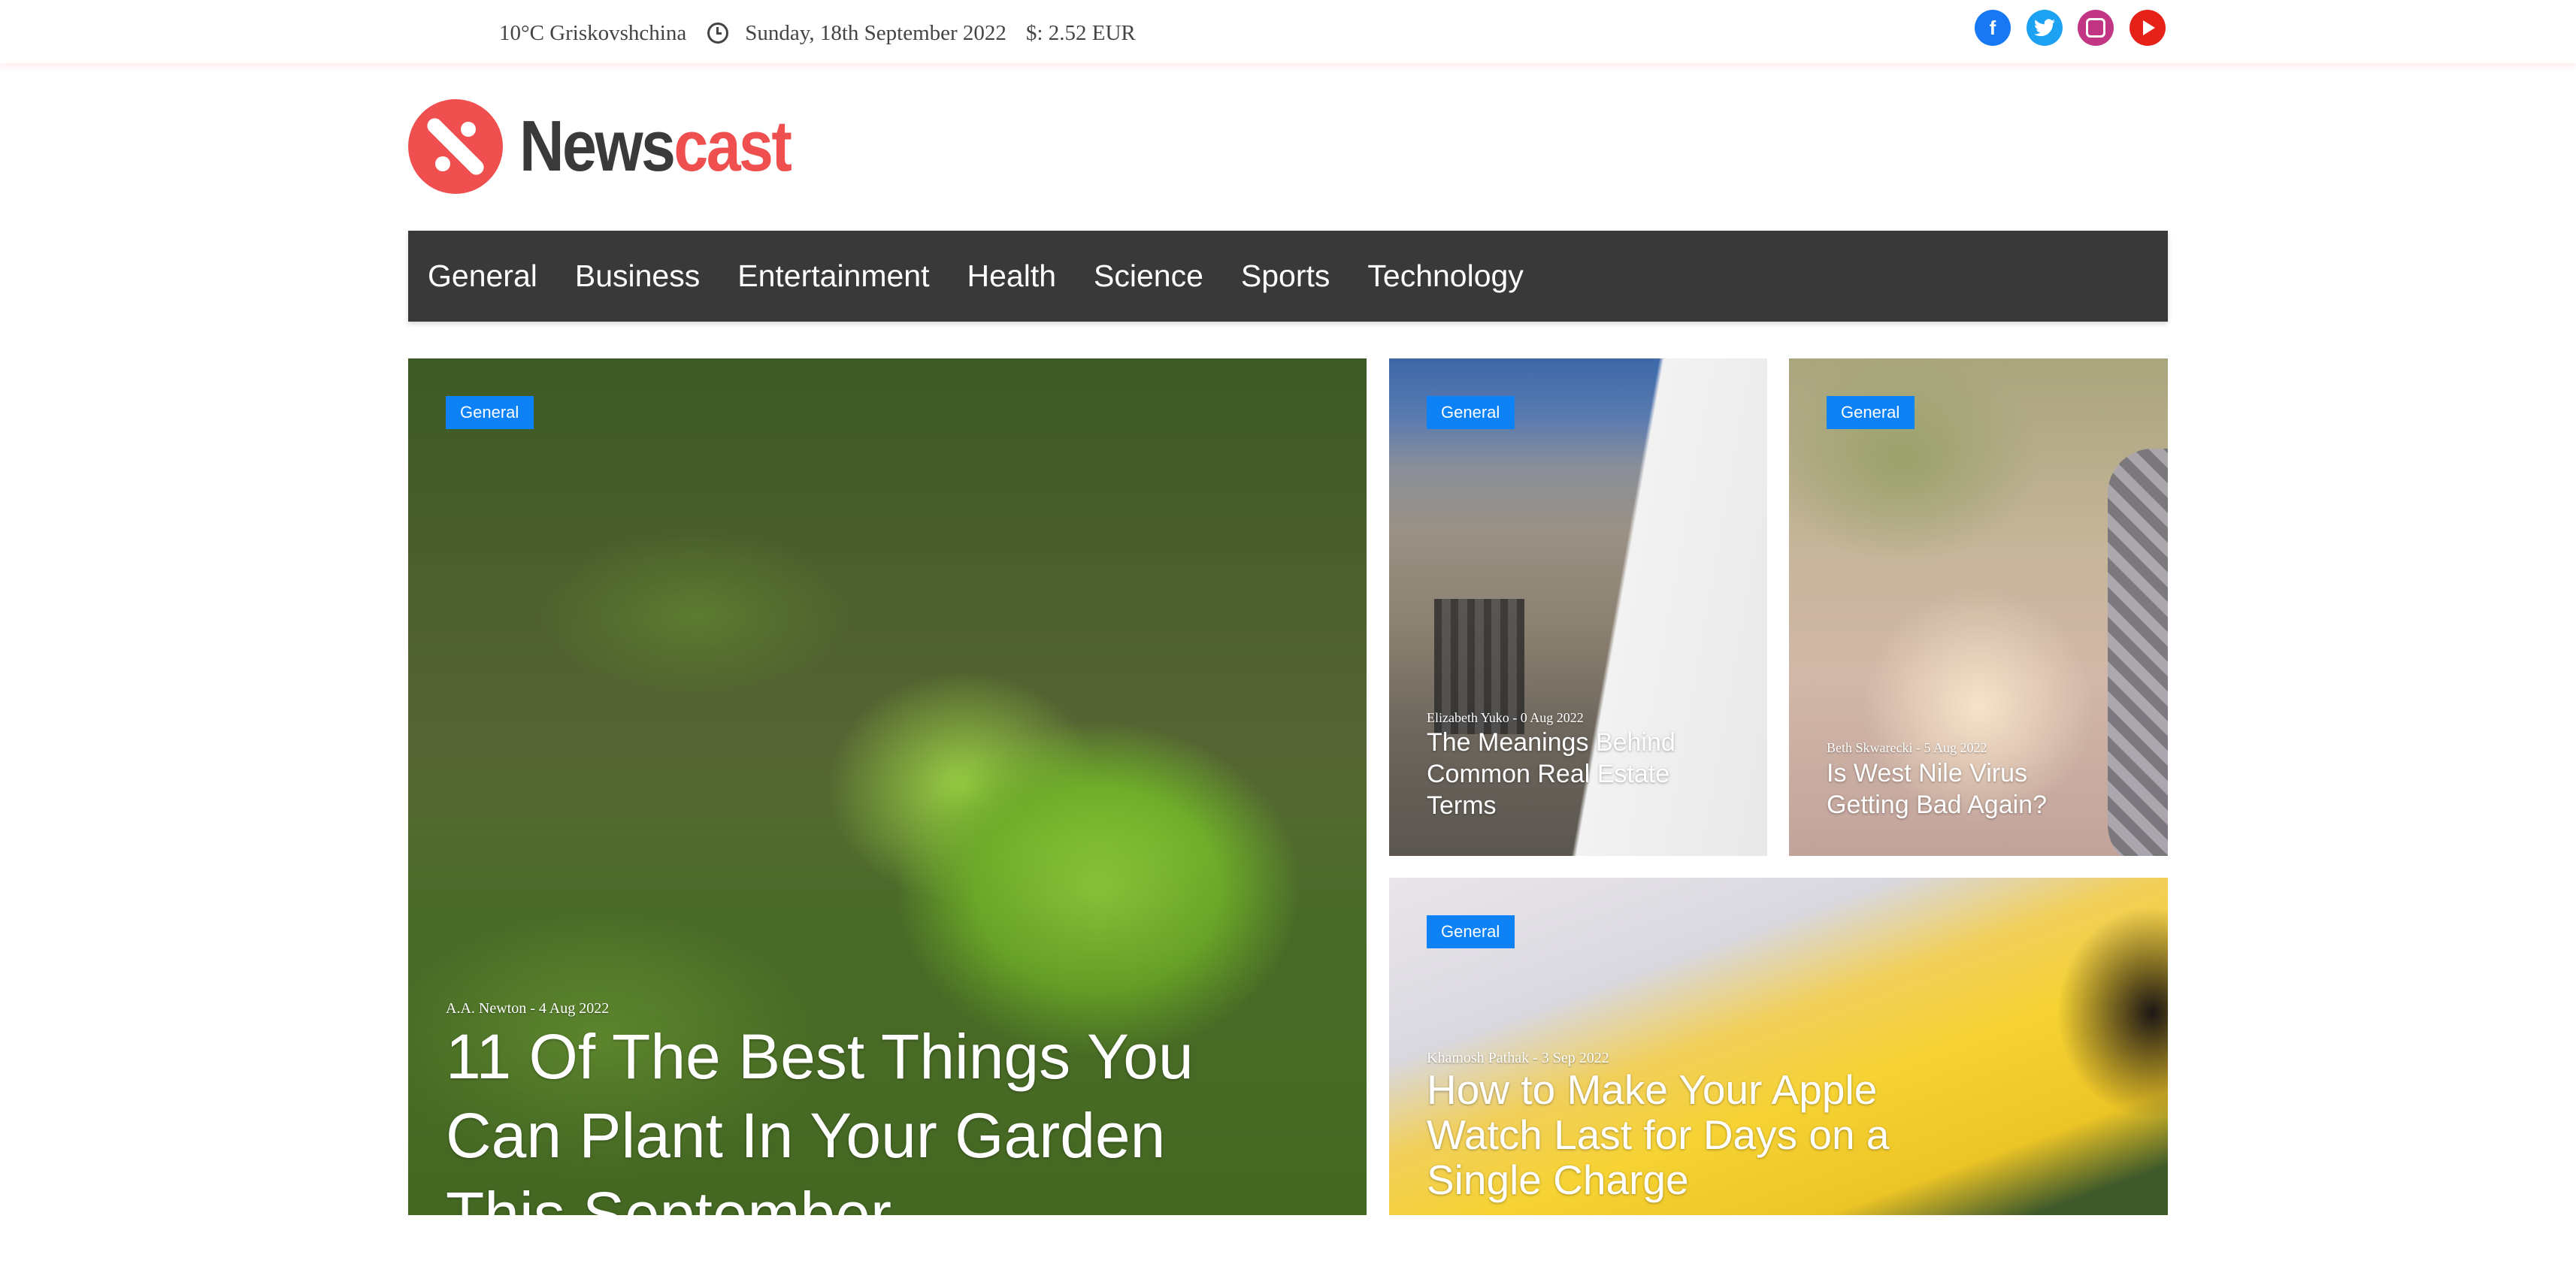 This screenshot has height=1285, width=2576. I want to click on twitter-icon, so click(2045, 28).